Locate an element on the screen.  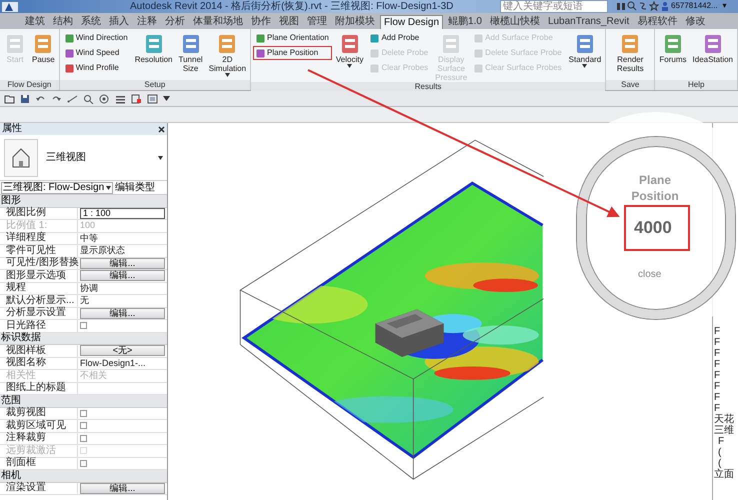
panel-title: 属性 is located at coordinates (12, 129).